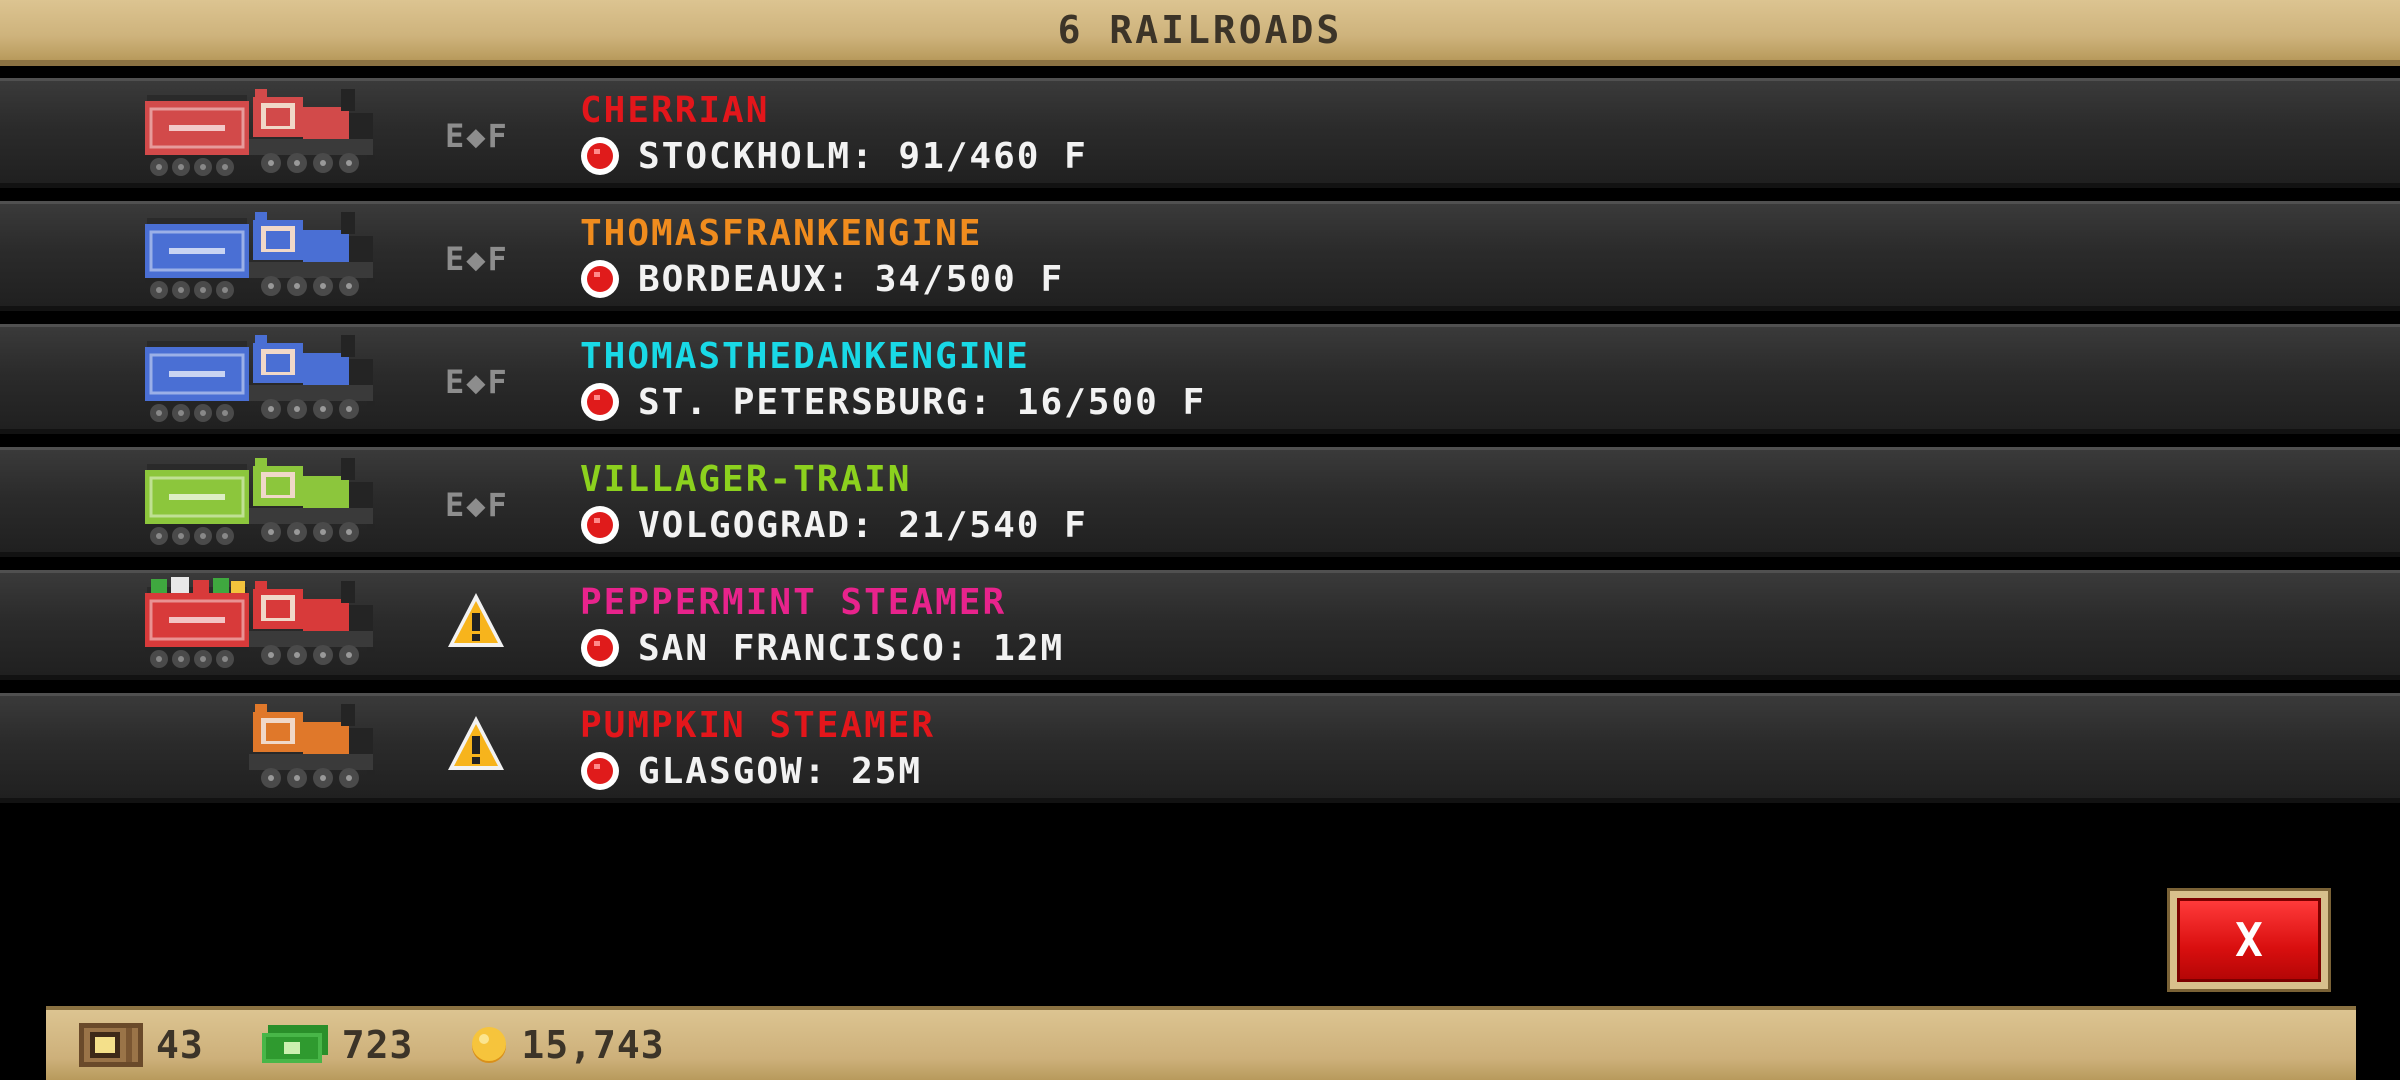 This screenshot has height=1080, width=2400. Describe the element at coordinates (1200, 133) in the screenshot. I see `railroad-row: E◆F CHERRIAN STOCKHOLM: 91/460 F` at that location.